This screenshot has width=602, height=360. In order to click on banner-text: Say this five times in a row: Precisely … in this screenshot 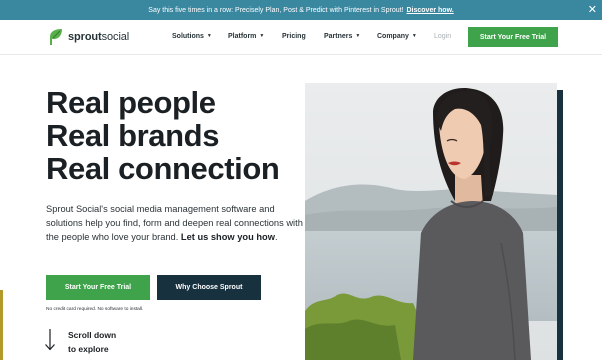, I will do `click(276, 10)`.